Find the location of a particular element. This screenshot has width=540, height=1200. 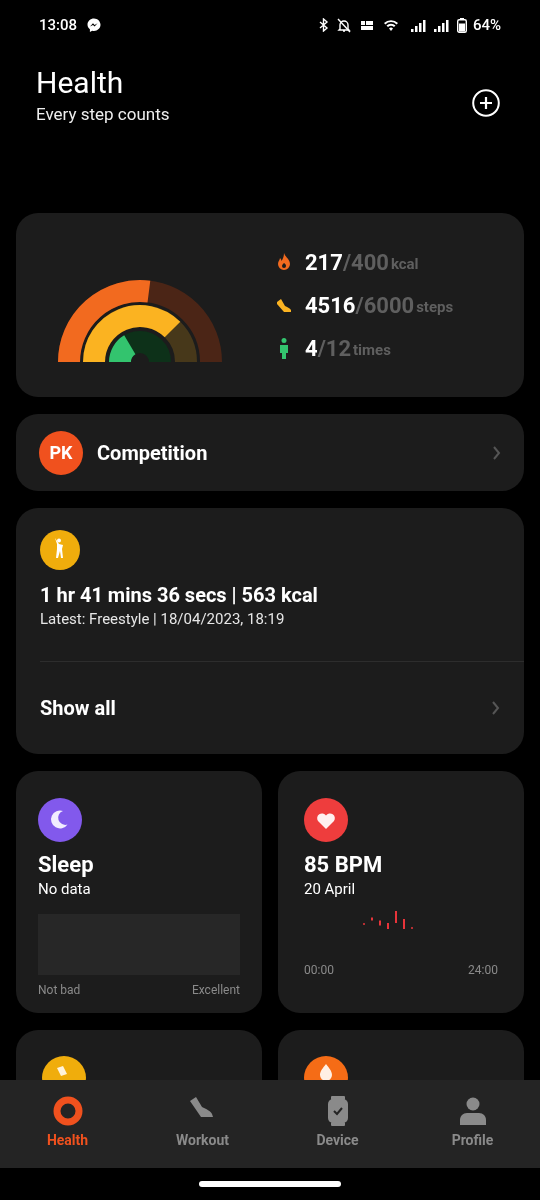

ring-icon is located at coordinates (67, 1110).